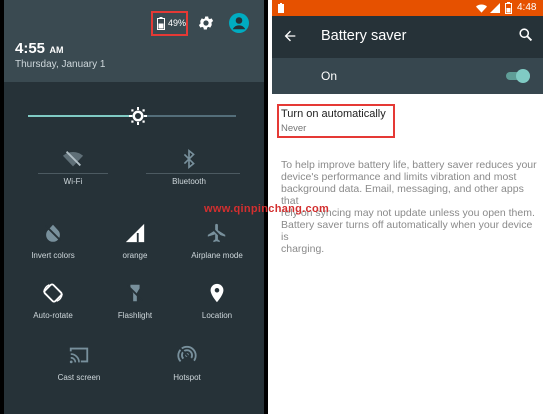 This screenshot has width=543, height=414. I want to click on tile-label: orange, so click(135, 255).